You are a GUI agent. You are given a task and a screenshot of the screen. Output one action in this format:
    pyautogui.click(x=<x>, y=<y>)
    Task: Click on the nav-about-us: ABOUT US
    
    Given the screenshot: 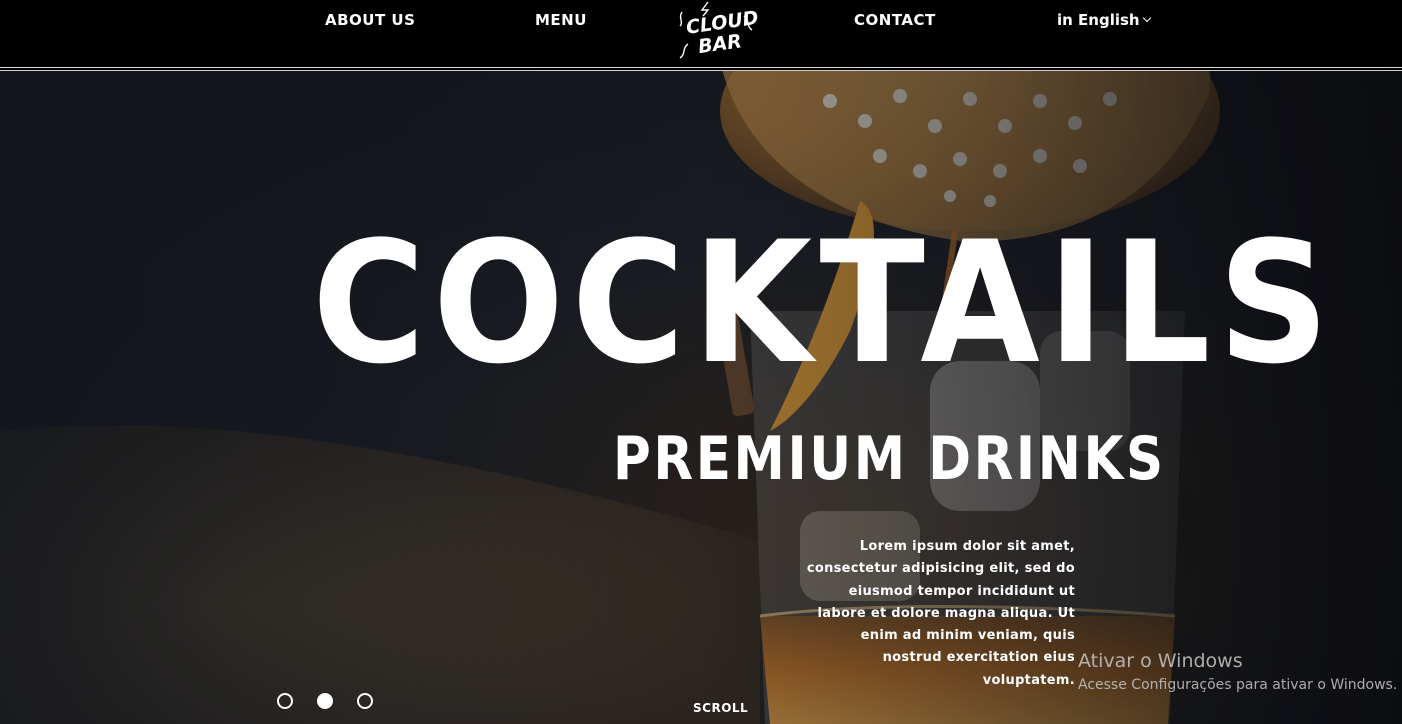 What is the action you would take?
    pyautogui.click(x=370, y=20)
    